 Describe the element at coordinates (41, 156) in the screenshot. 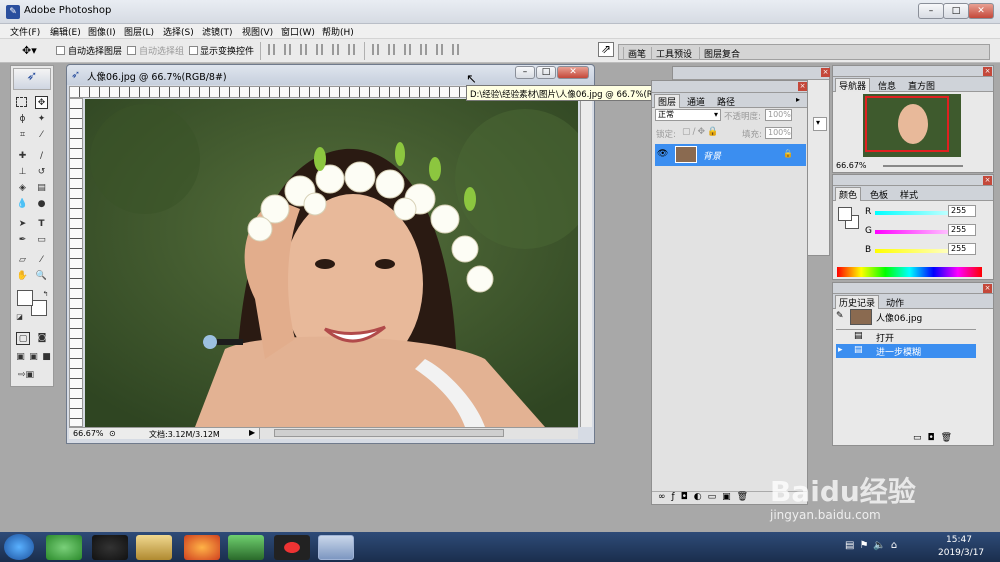

I see `brush-tool-icon: ∕` at that location.